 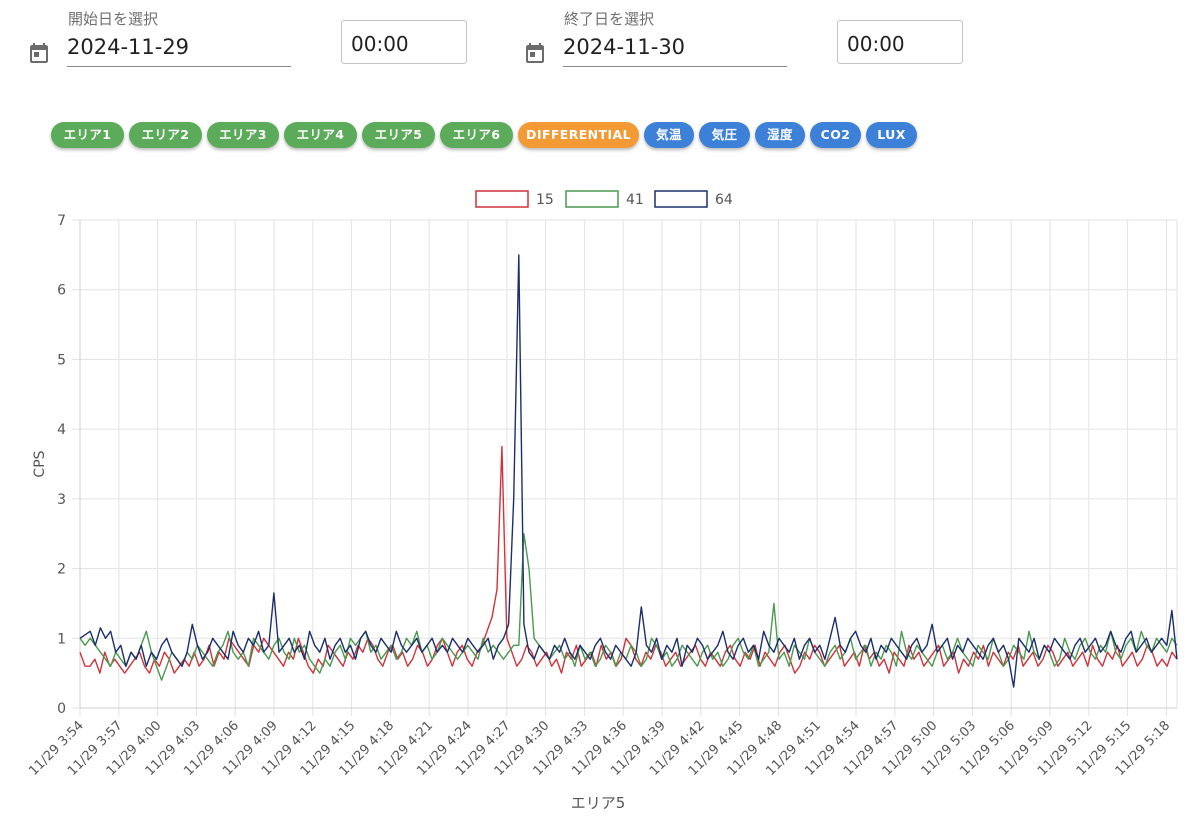 What do you see at coordinates (61, 639) in the screenshot?
I see `y-tick-label: 1` at bounding box center [61, 639].